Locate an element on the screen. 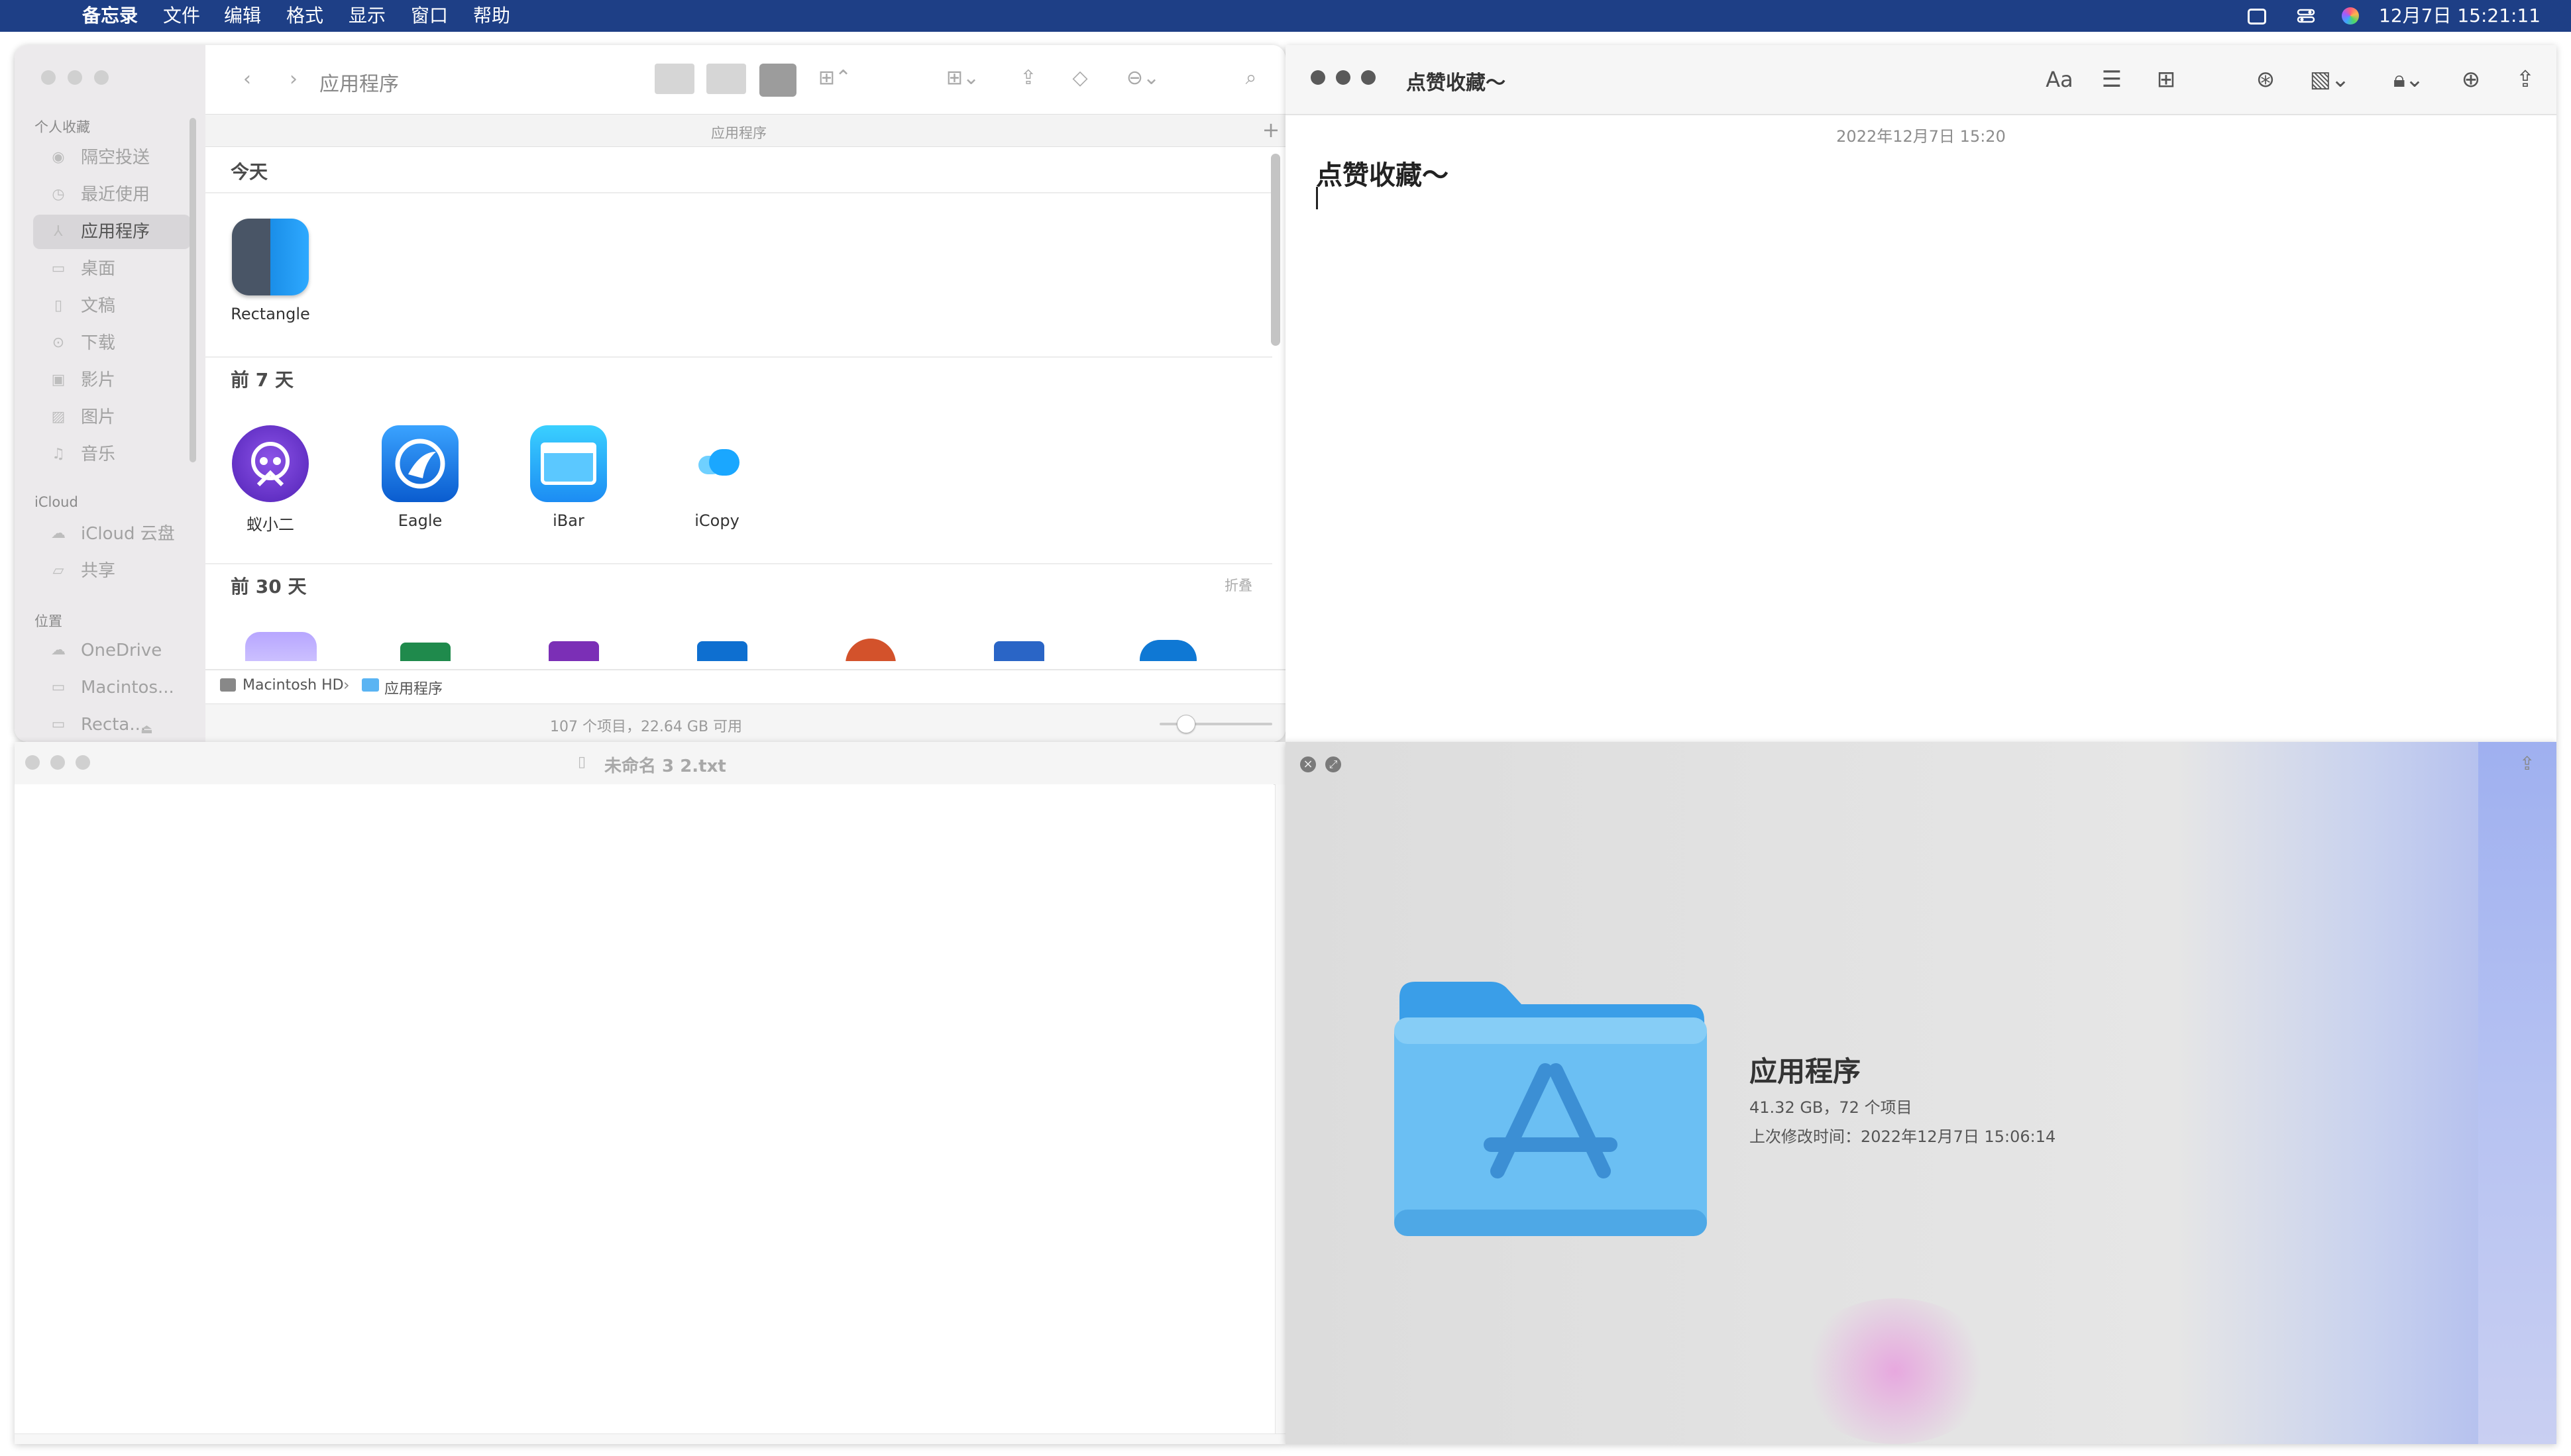 The height and width of the screenshot is (1456, 2571). gallery-view-icon is located at coordinates (777, 80).